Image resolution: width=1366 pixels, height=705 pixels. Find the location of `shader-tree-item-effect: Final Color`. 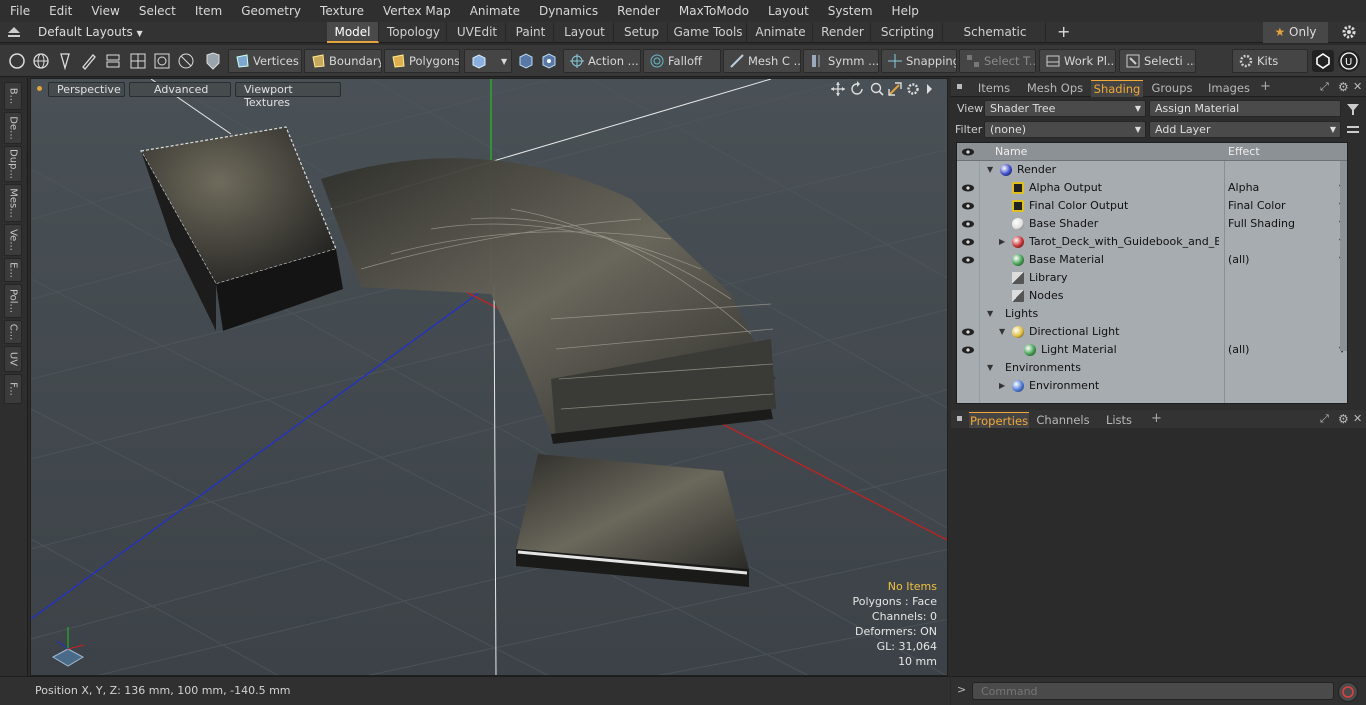

shader-tree-item-effect: Final Color is located at coordinates (1285, 206).